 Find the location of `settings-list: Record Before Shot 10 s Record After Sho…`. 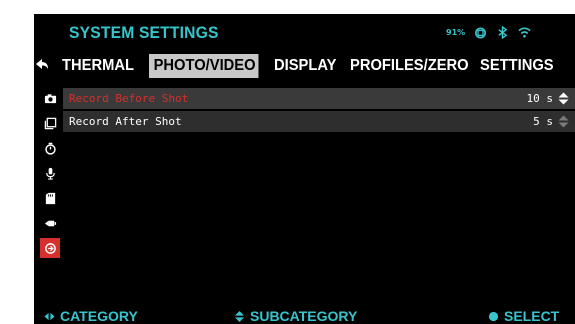

settings-list: Record Before Shot 10 s Record After Sho… is located at coordinates (319, 111).